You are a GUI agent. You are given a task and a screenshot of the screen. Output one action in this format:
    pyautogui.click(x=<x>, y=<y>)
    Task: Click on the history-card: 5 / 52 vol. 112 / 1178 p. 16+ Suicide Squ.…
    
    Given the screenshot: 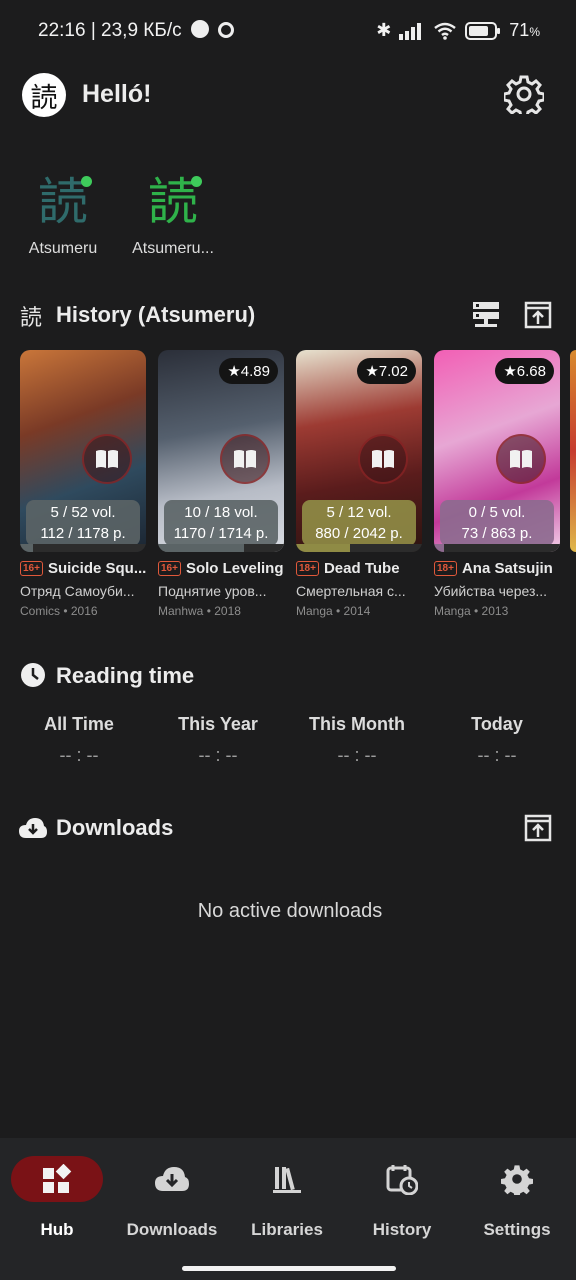 What is the action you would take?
    pyautogui.click(x=83, y=484)
    